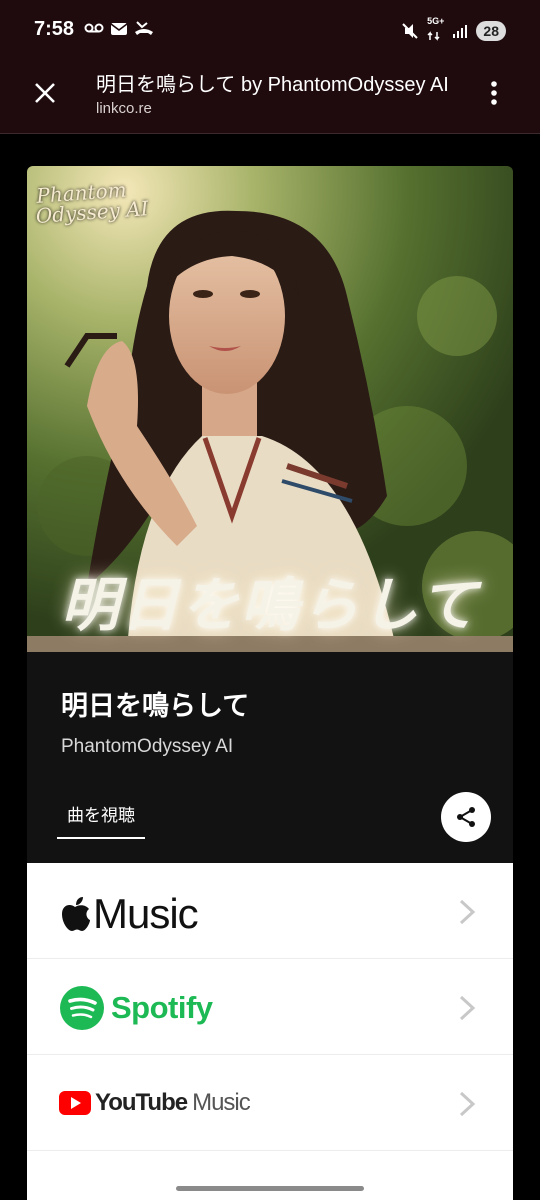  I want to click on apple-icon, so click(76, 914).